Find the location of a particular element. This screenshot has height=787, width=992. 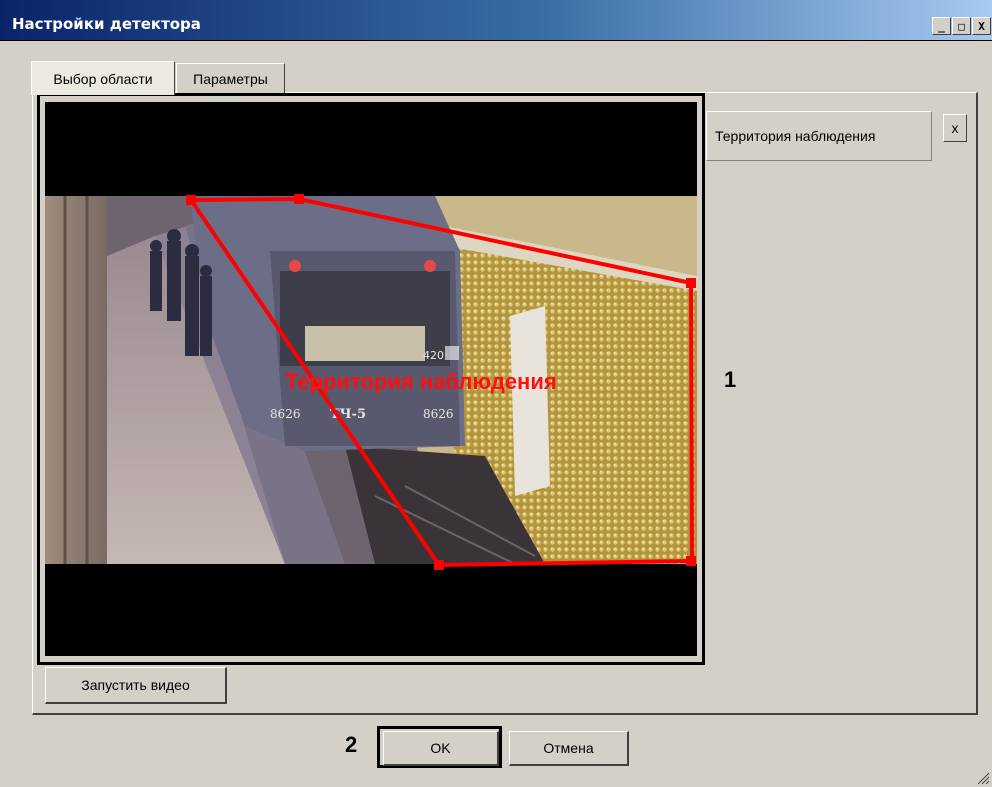

zone-list-item: Территория наблюдения is located at coordinates (819, 136).